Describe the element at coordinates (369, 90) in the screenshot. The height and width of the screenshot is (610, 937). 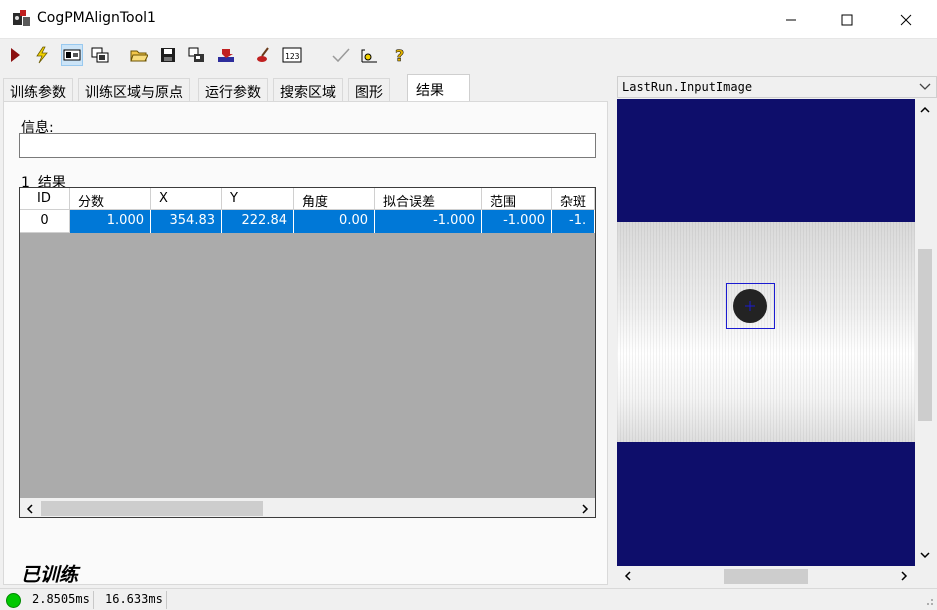
I see `tab-graphics: 图形` at that location.